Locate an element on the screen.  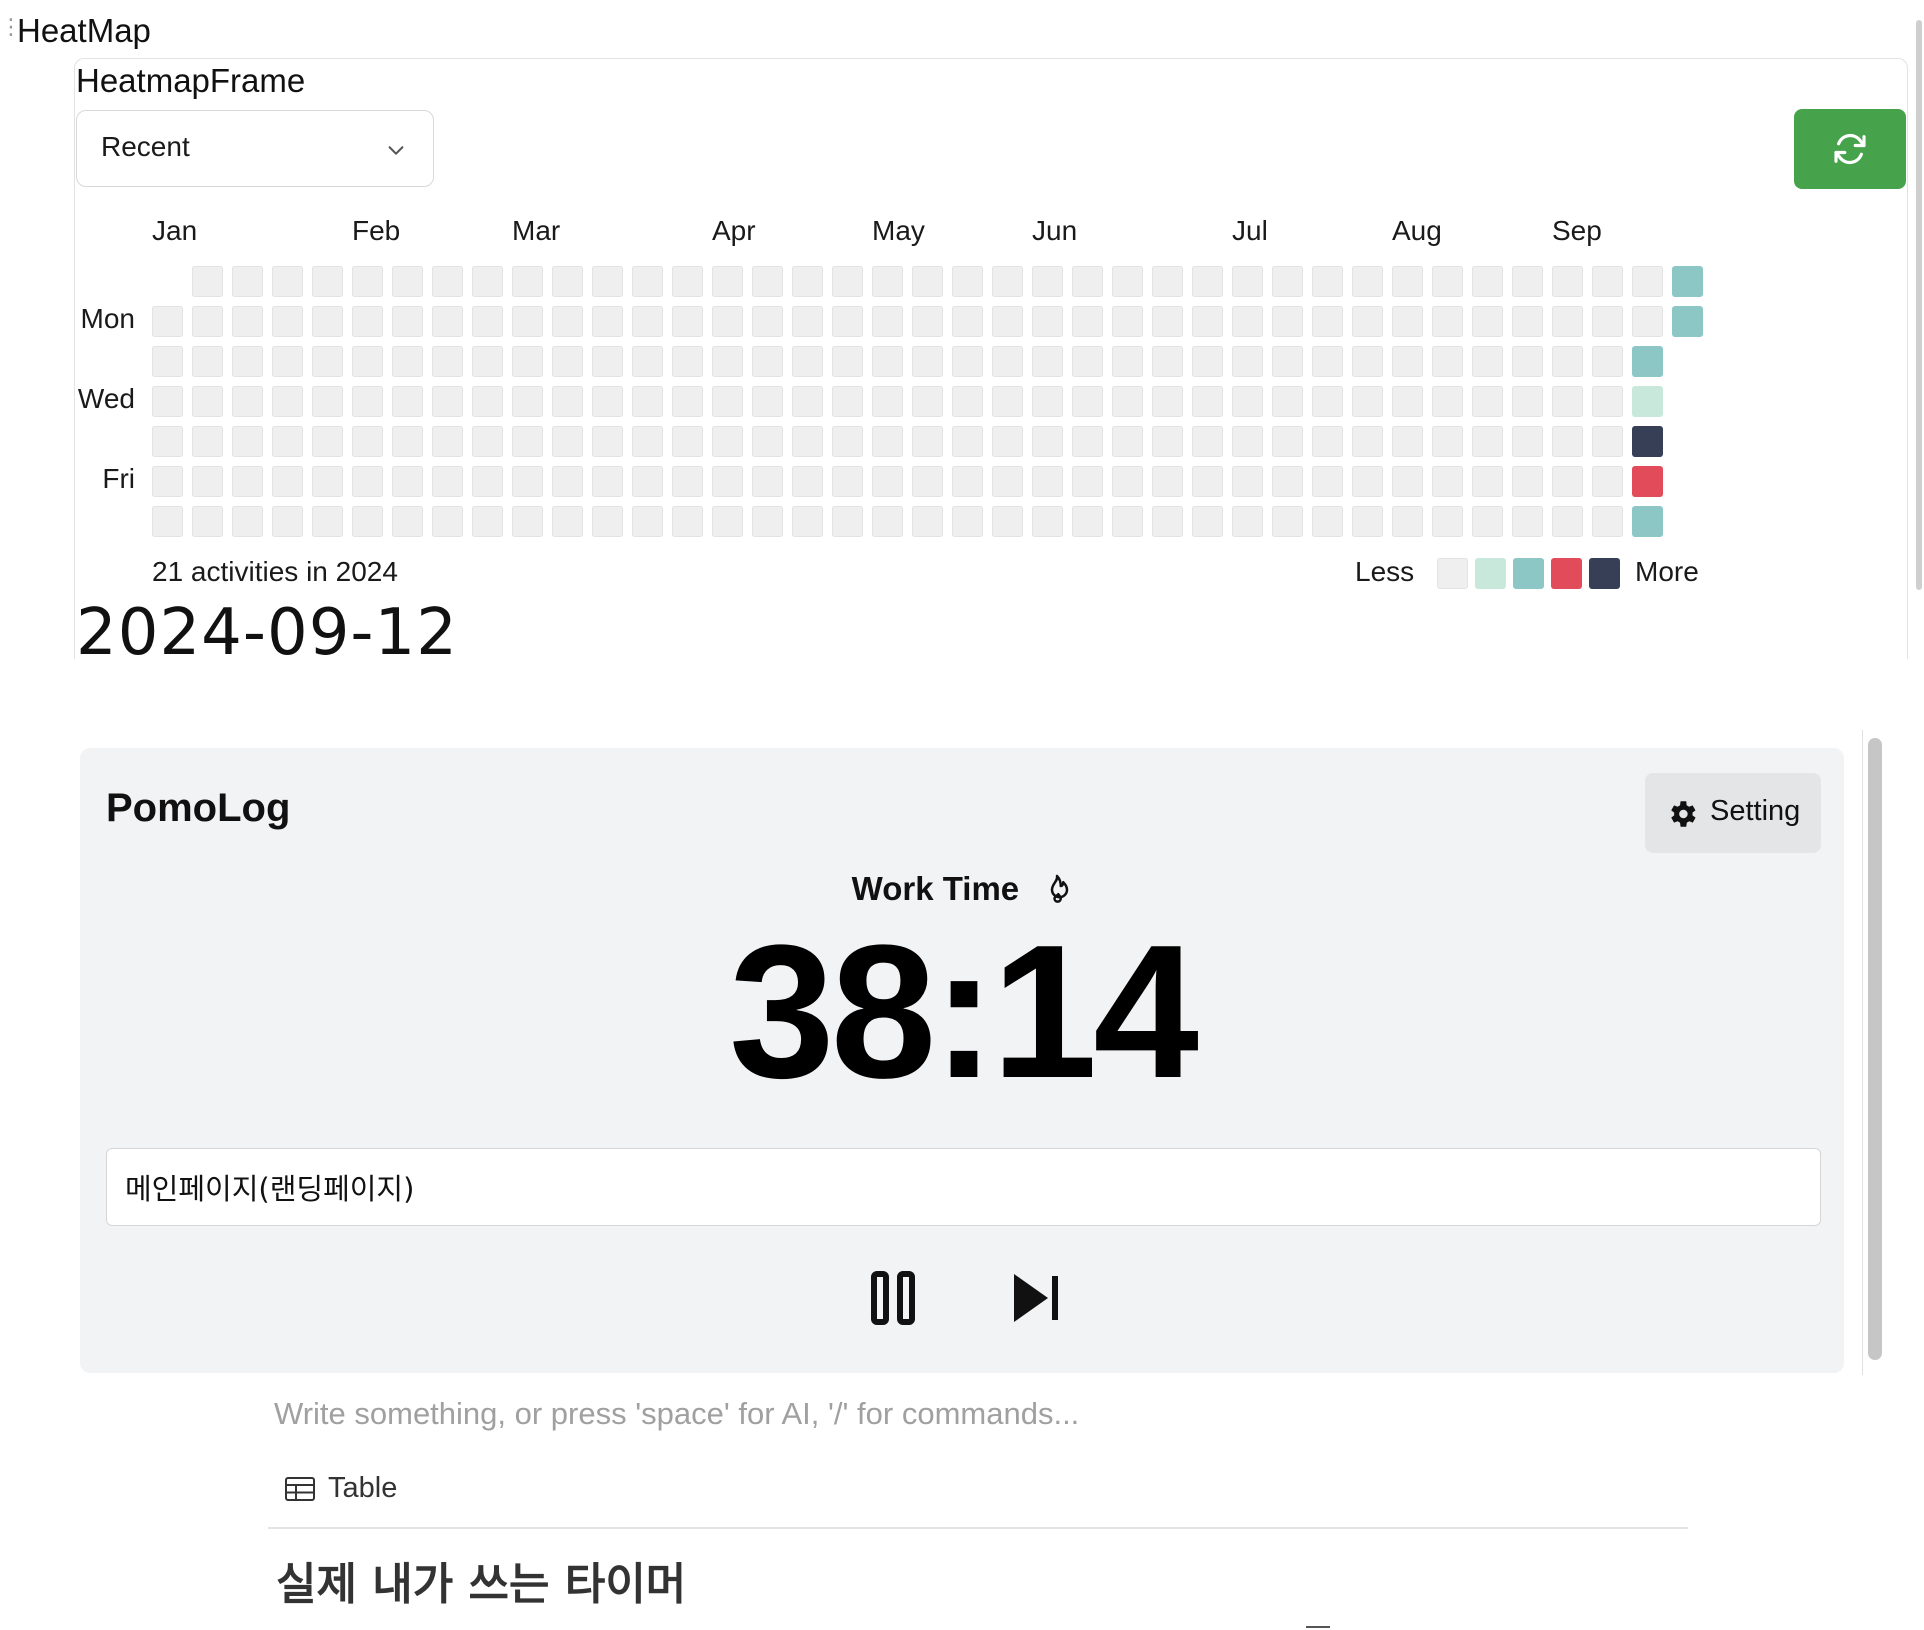
setting-button: Setting is located at coordinates (1733, 813).